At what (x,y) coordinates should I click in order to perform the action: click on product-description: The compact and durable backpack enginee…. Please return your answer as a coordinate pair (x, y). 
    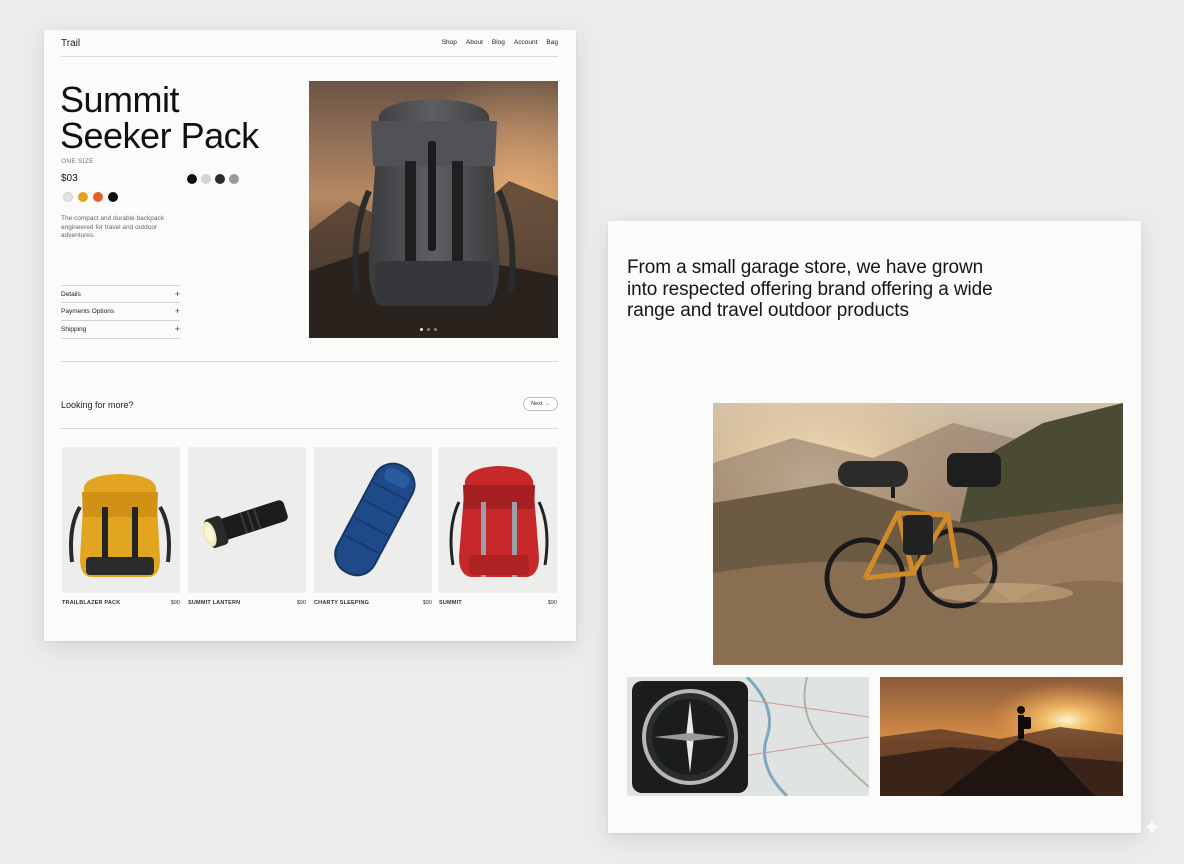
    Looking at the image, I should click on (112, 227).